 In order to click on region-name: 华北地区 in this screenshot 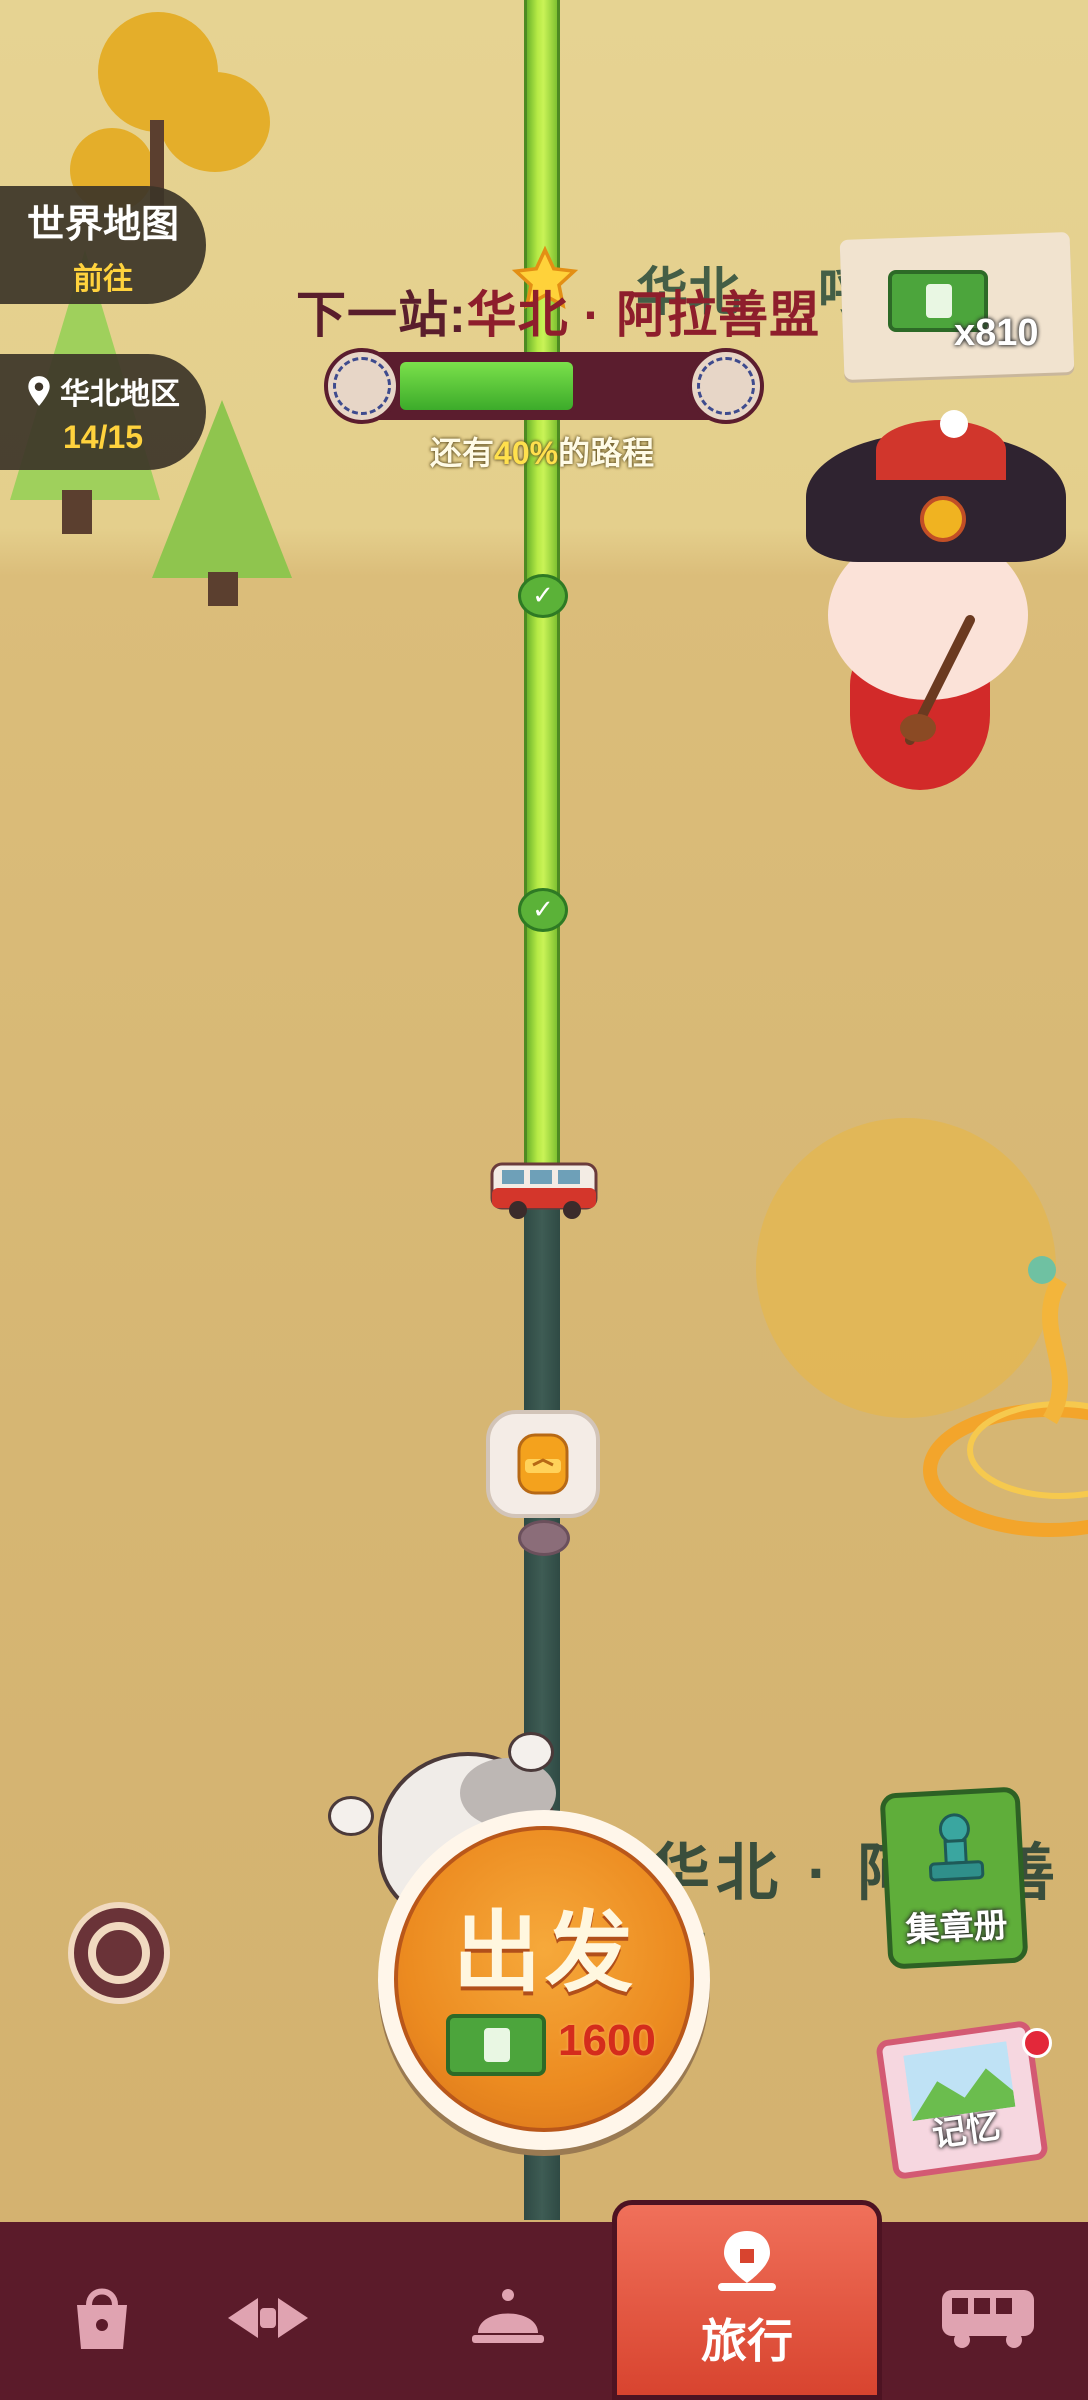, I will do `click(120, 394)`.